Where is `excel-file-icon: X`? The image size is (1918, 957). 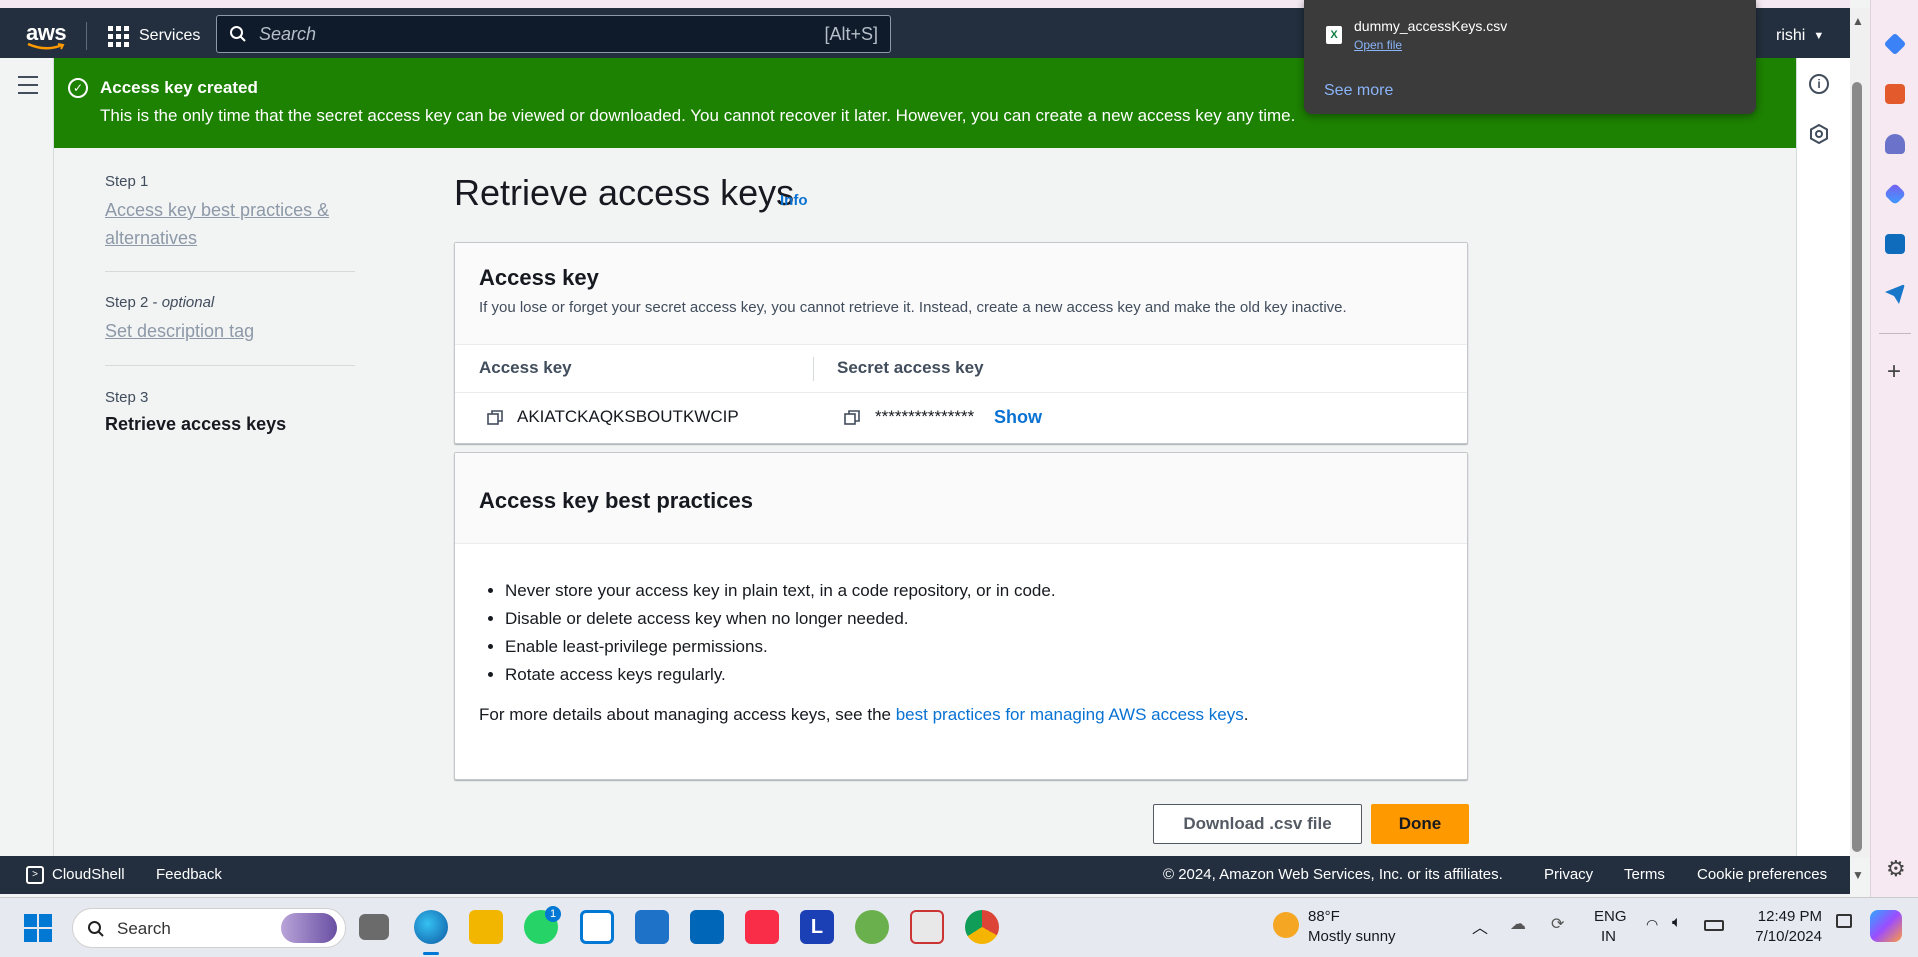
excel-file-icon: X is located at coordinates (1334, 35).